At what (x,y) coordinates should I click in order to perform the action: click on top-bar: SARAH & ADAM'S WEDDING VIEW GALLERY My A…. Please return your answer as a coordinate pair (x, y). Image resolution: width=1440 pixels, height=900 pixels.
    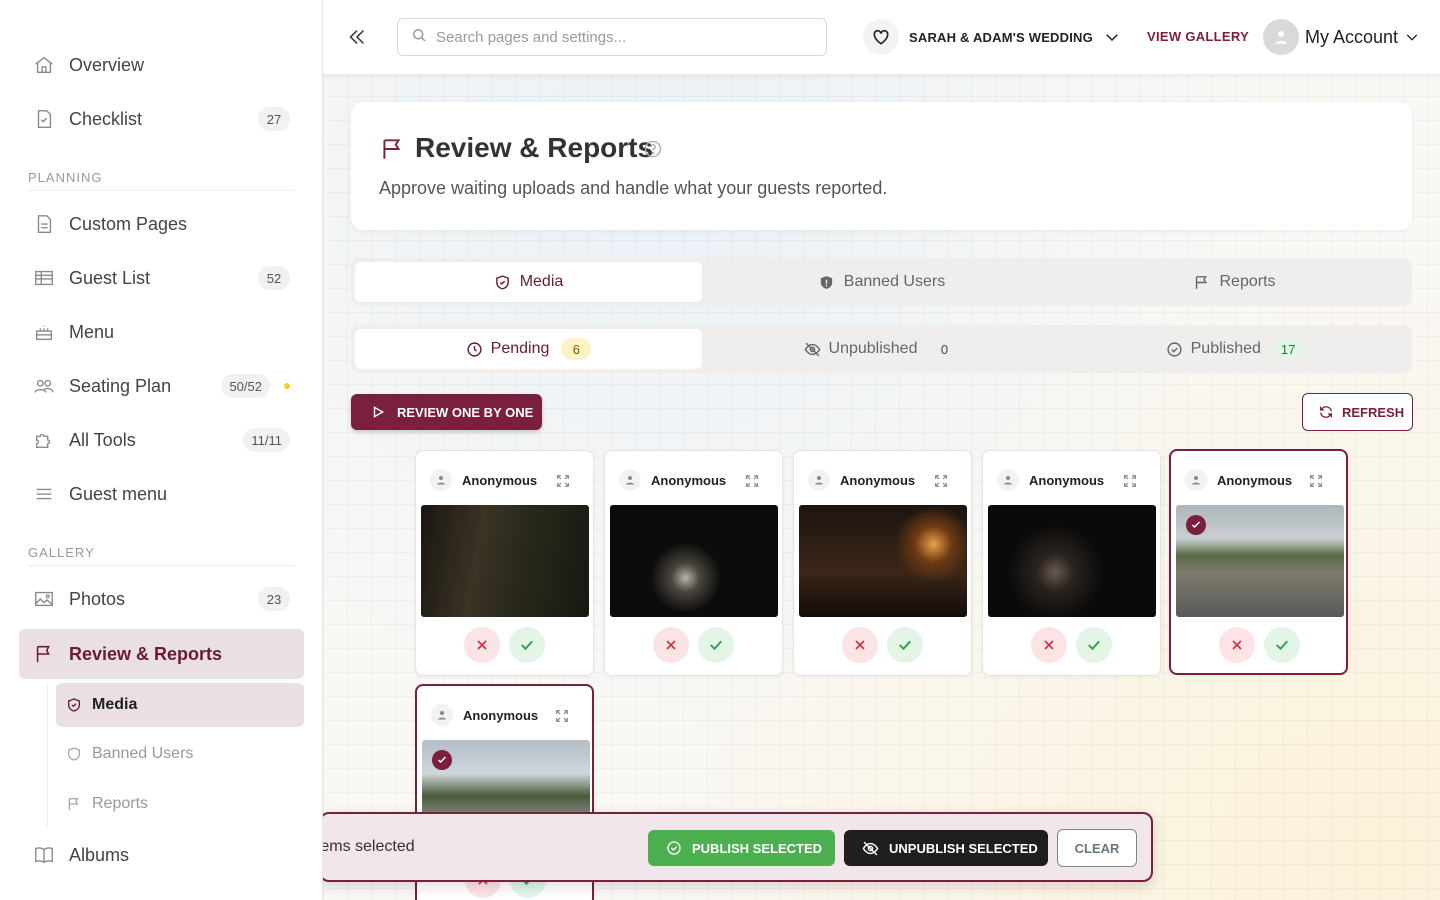
    Looking at the image, I should click on (881, 37).